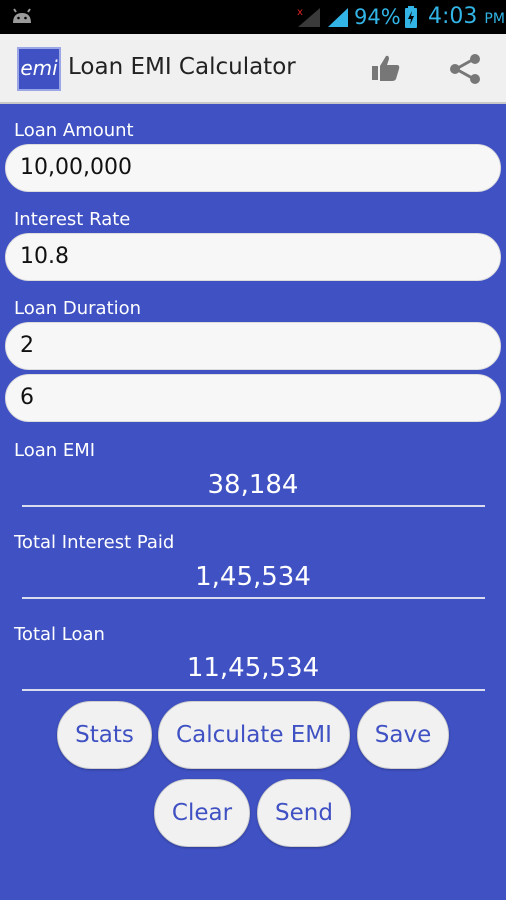  I want to click on total-interest-value: 1,45,534, so click(253, 577).